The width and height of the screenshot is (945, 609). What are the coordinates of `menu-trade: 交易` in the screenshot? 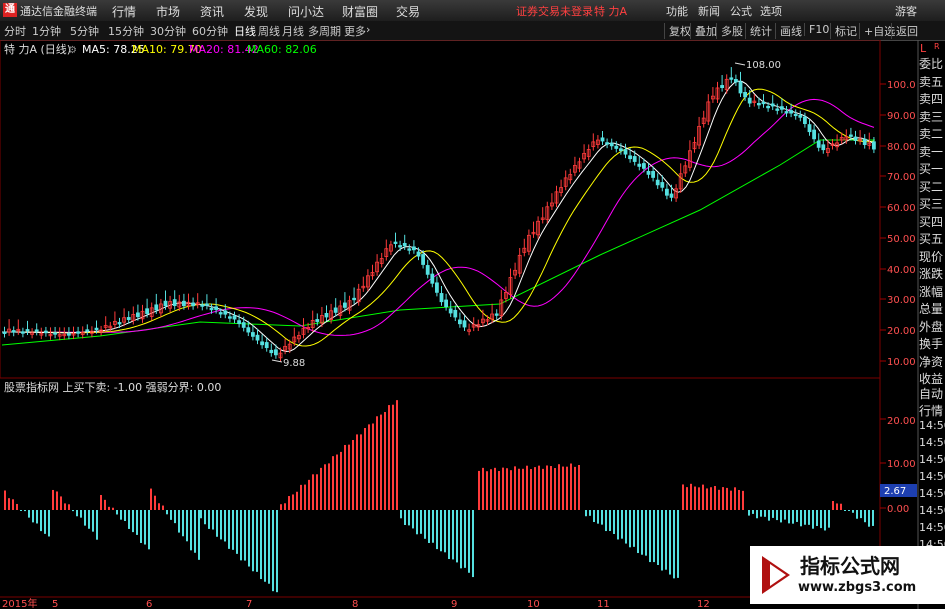 It's located at (408, 11).